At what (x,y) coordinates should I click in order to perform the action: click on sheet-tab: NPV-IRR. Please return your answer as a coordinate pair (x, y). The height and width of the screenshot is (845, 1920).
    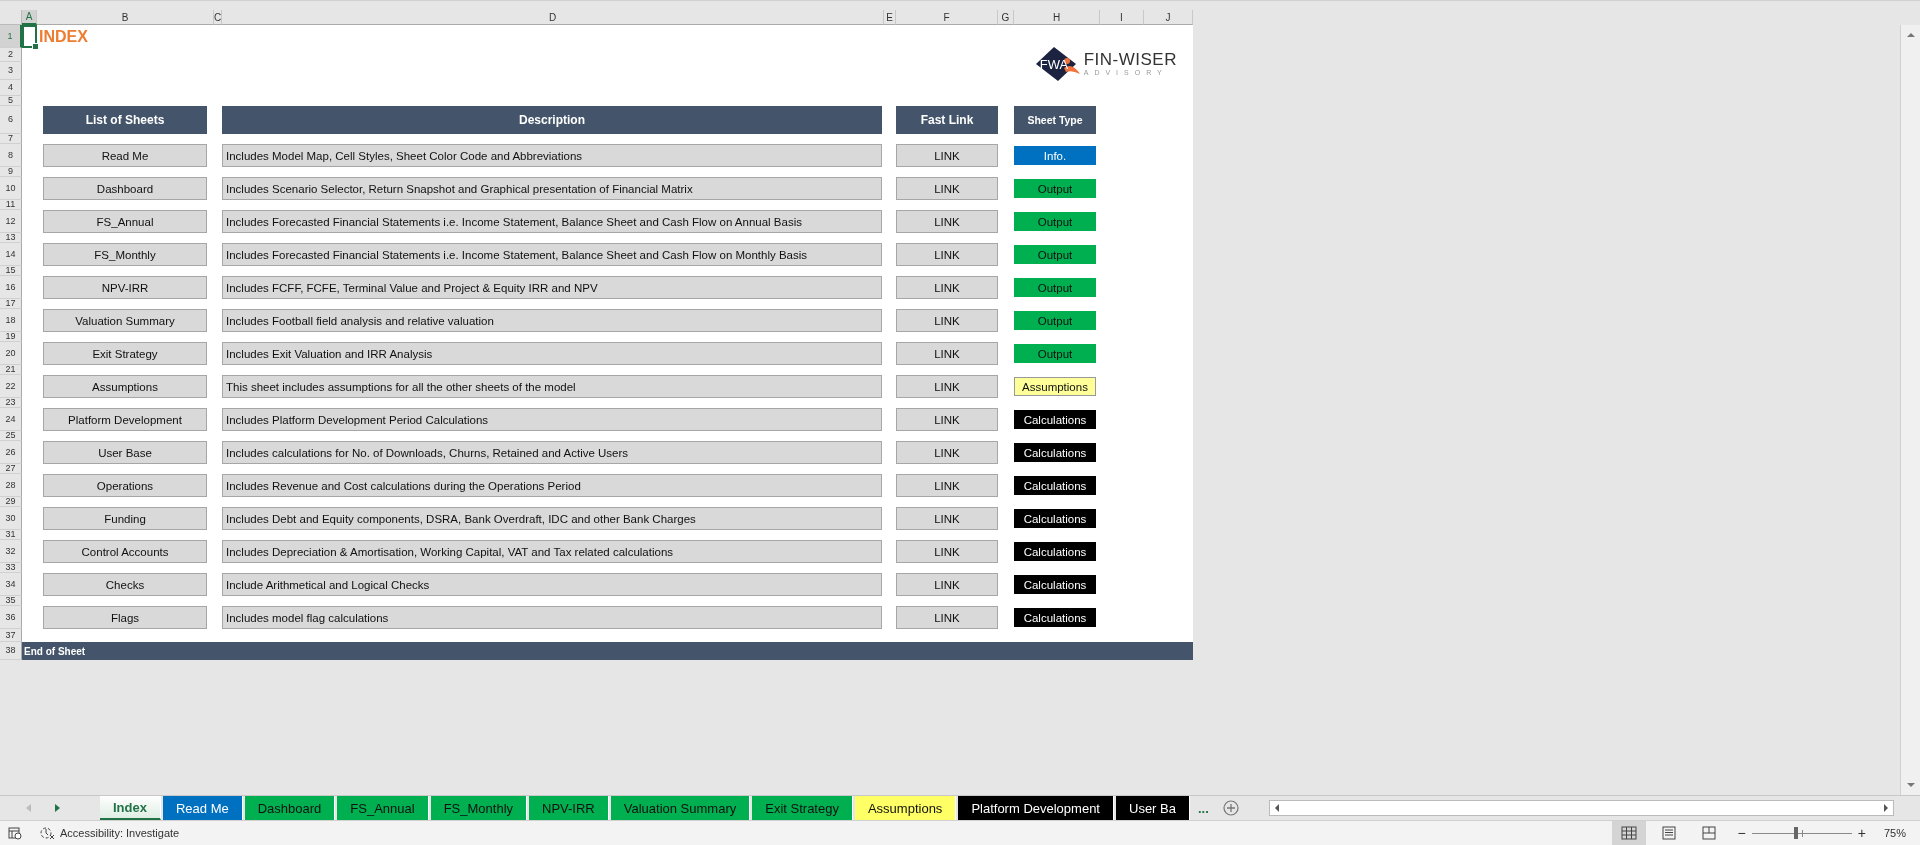
    Looking at the image, I should click on (569, 808).